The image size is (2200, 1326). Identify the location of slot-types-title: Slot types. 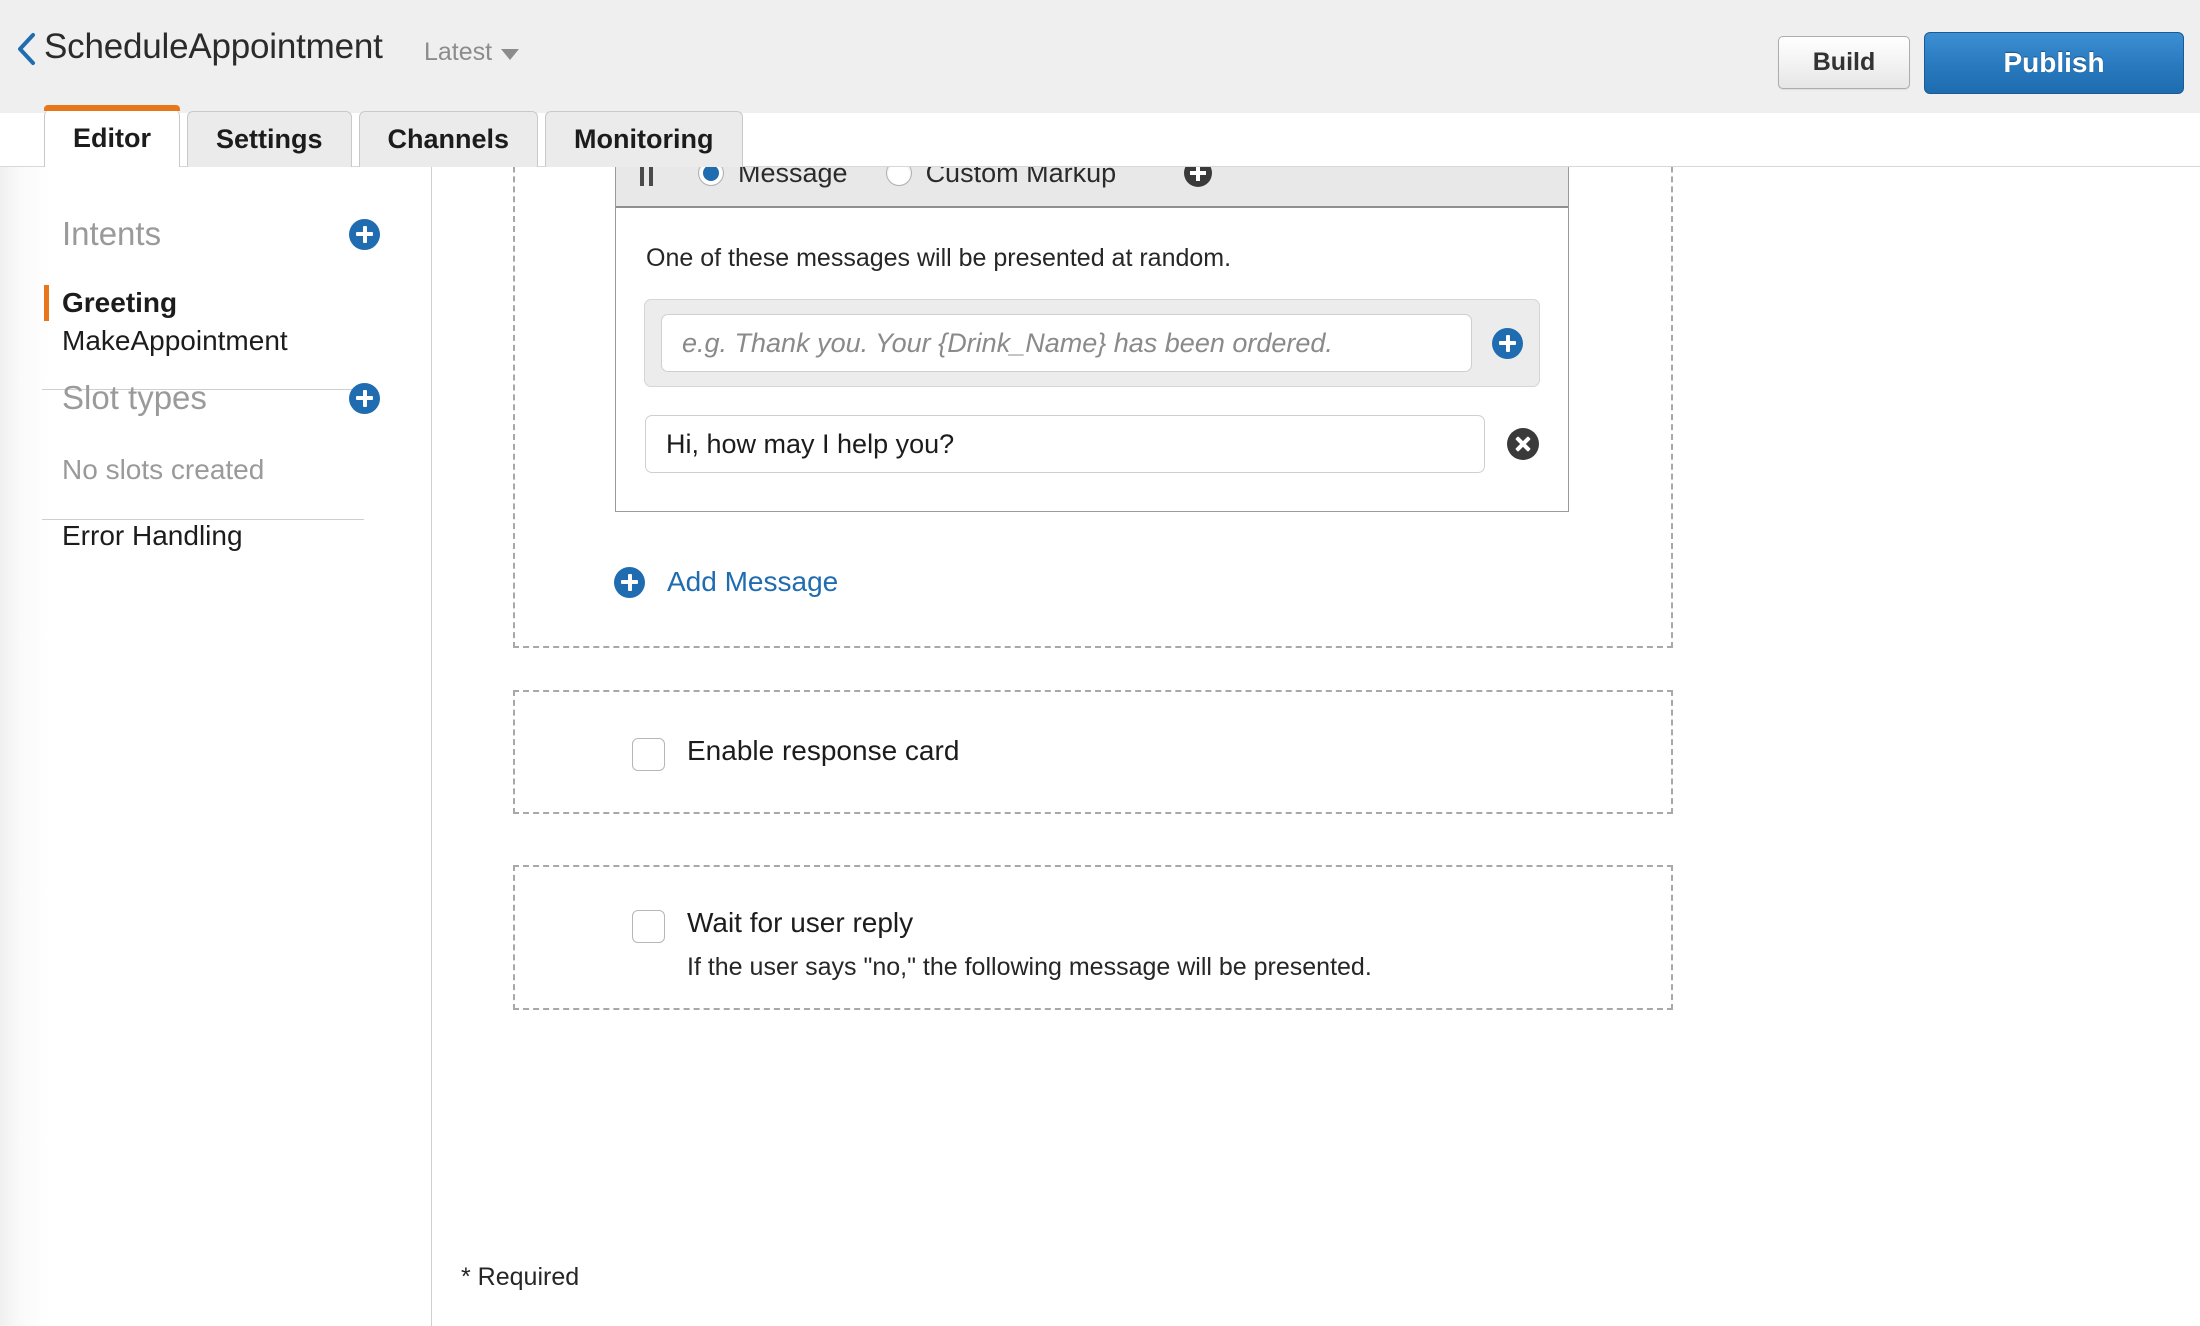
(134, 397).